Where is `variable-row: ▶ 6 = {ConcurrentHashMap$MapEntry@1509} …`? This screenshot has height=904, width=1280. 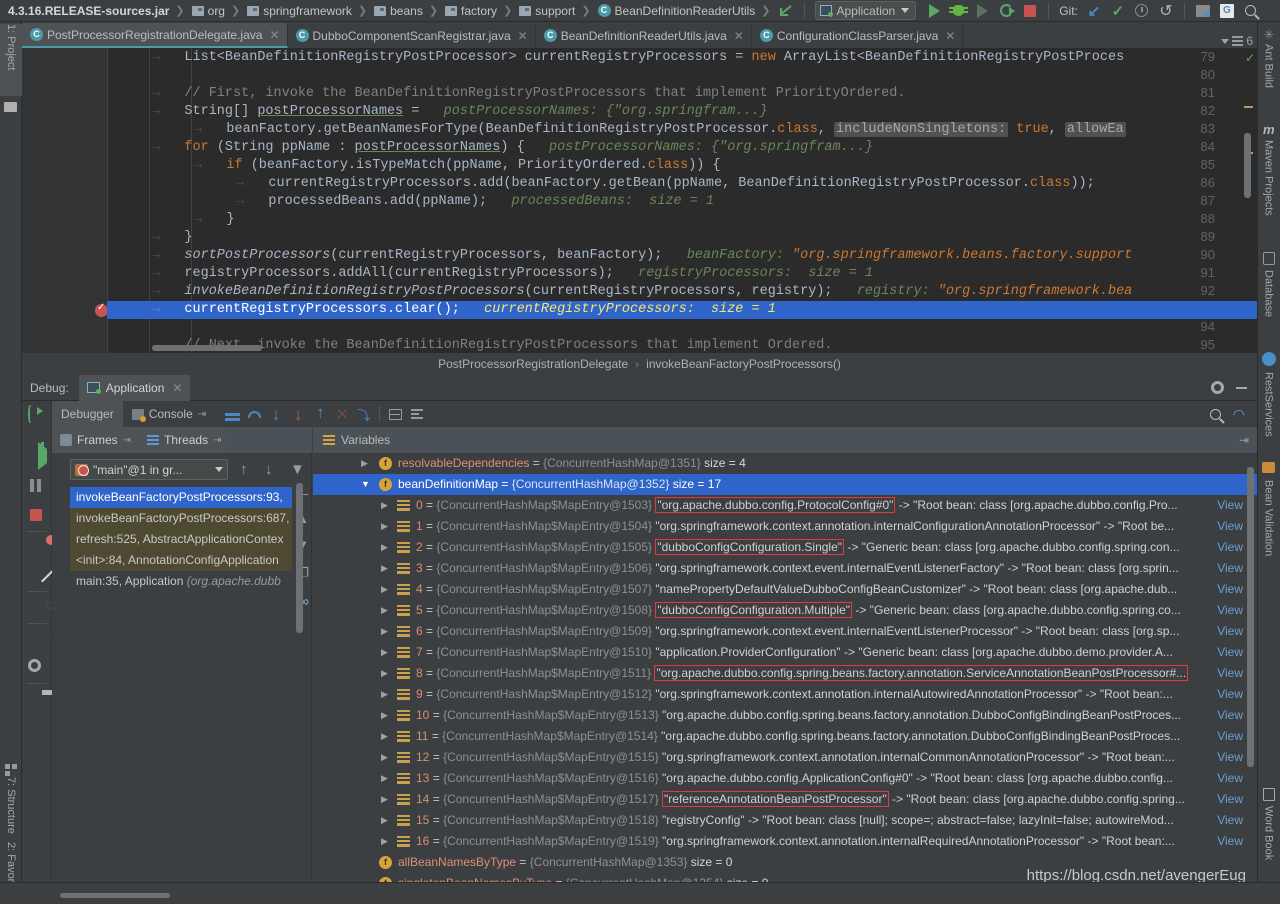
variable-row: ▶ 6 = {ConcurrentHashMap$MapEntry@1509} … is located at coordinates (785, 631).